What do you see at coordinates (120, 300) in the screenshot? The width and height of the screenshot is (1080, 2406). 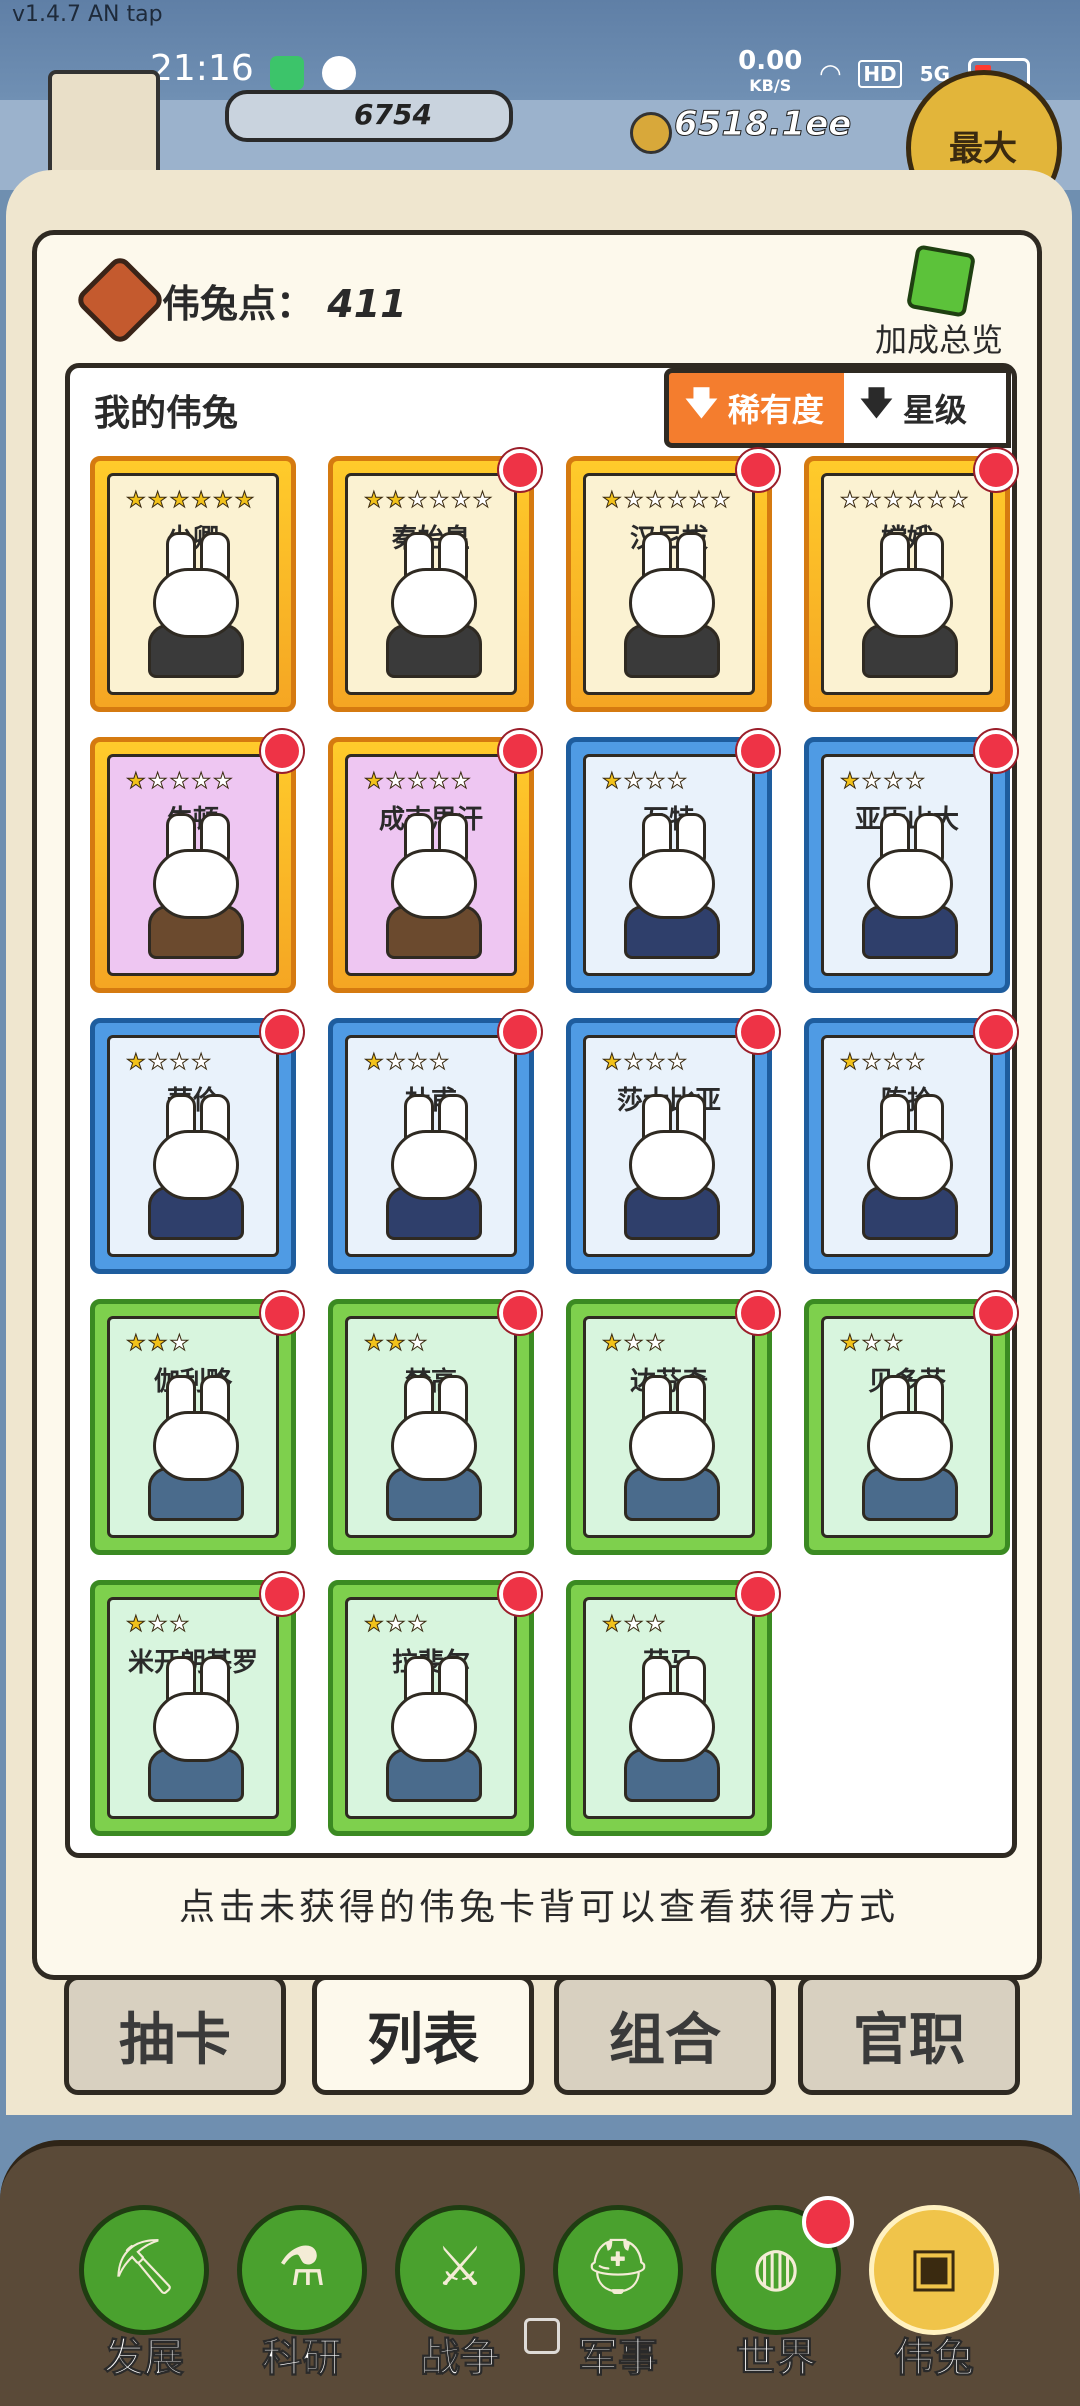 I see `rabbit-points-icon` at bounding box center [120, 300].